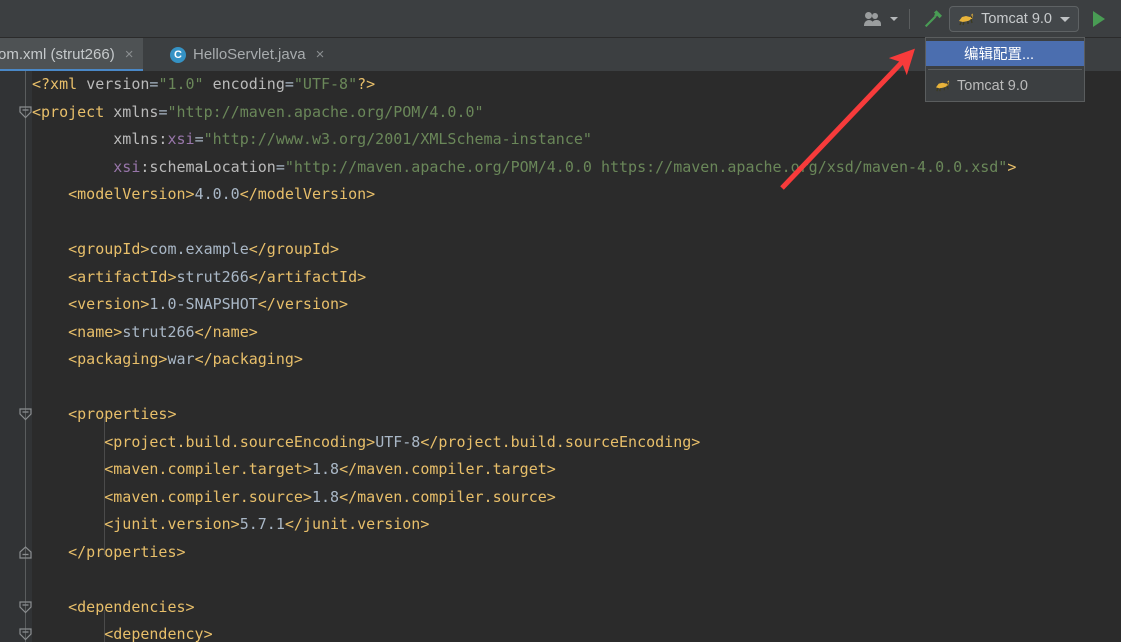 Image resolution: width=1121 pixels, height=642 pixels. I want to click on code-token: <groupId>, so click(109, 249).